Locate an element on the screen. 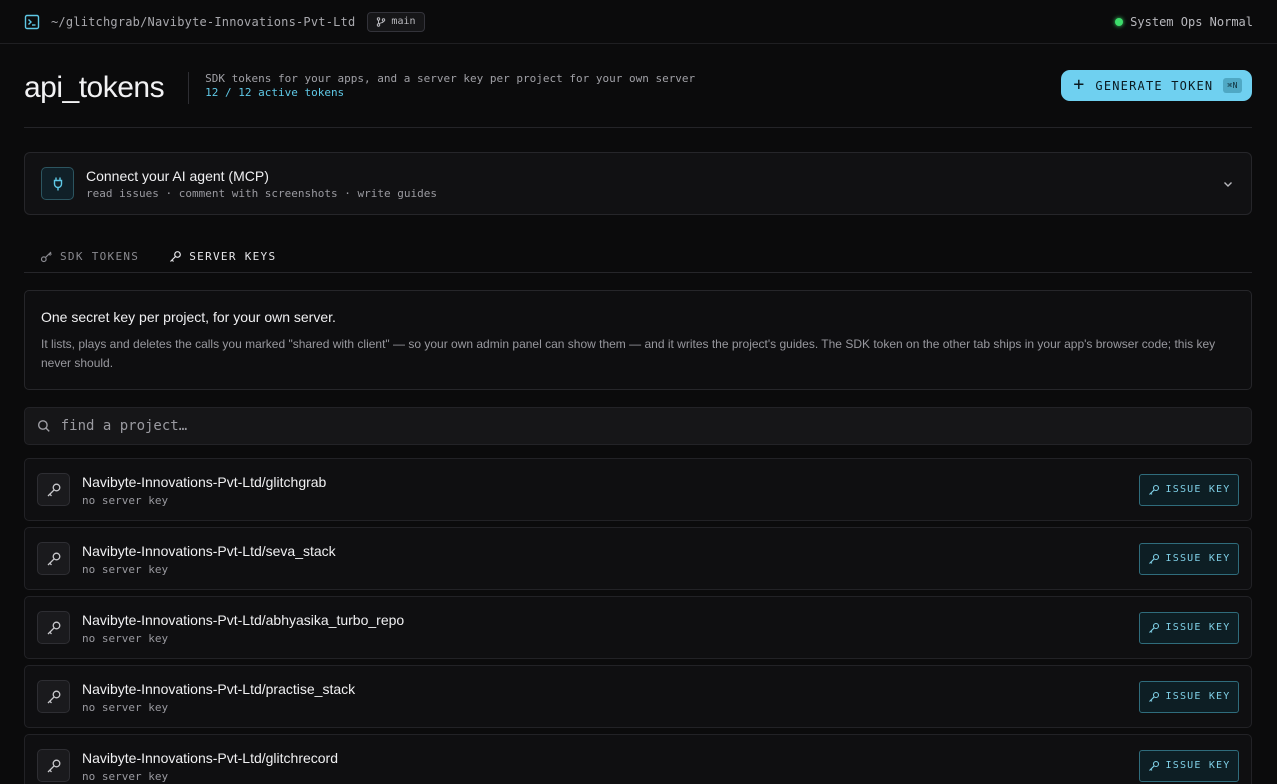 This screenshot has width=1277, height=784. token-tabs: SDK TOKENS SERVER KEYS is located at coordinates (638, 256).